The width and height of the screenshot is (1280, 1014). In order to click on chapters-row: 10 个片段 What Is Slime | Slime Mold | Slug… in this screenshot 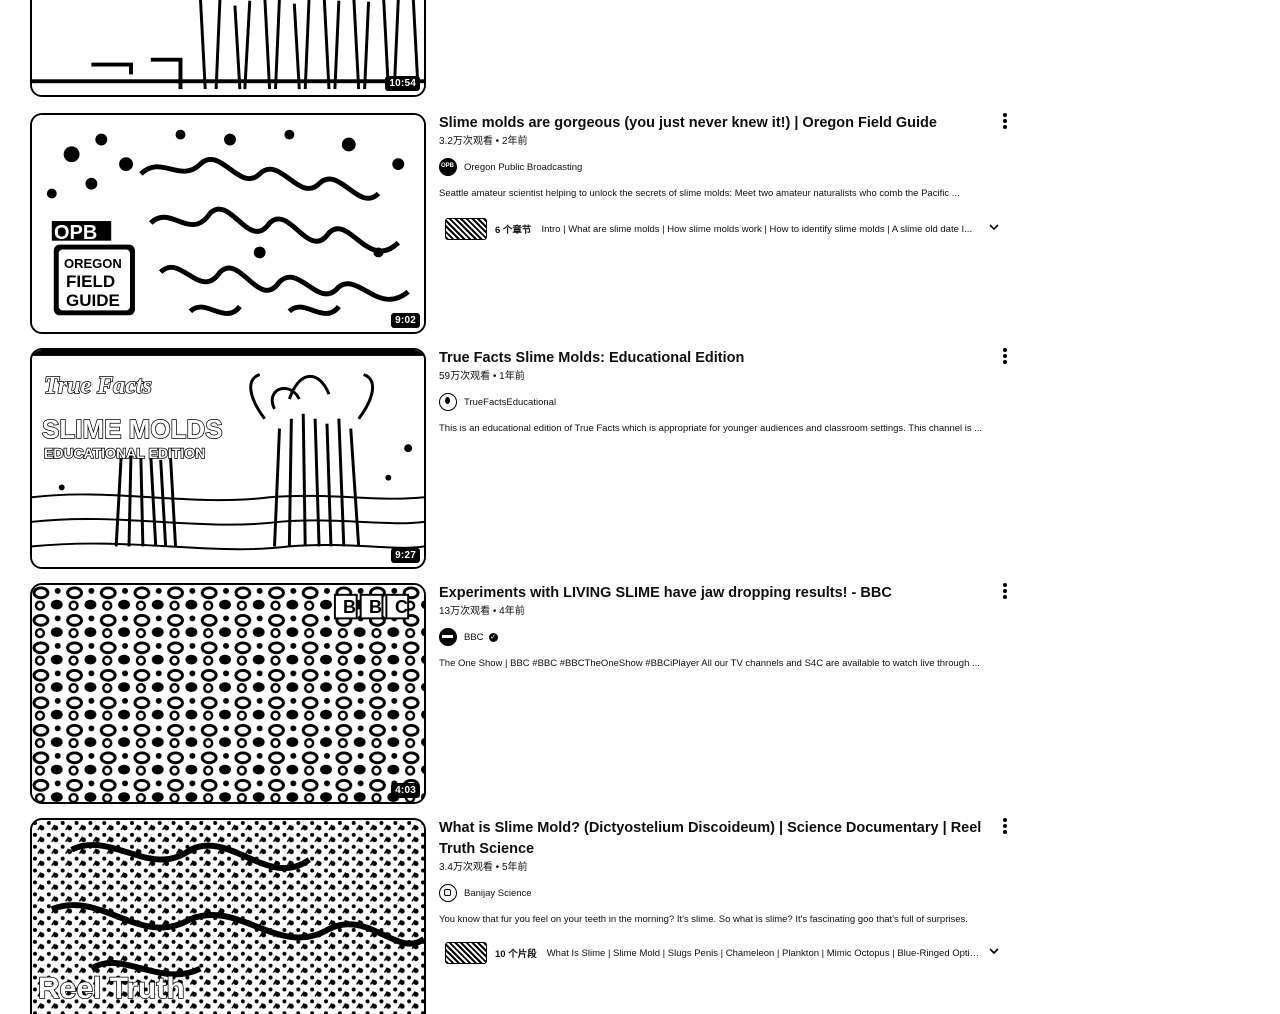, I will do `click(724, 953)`.